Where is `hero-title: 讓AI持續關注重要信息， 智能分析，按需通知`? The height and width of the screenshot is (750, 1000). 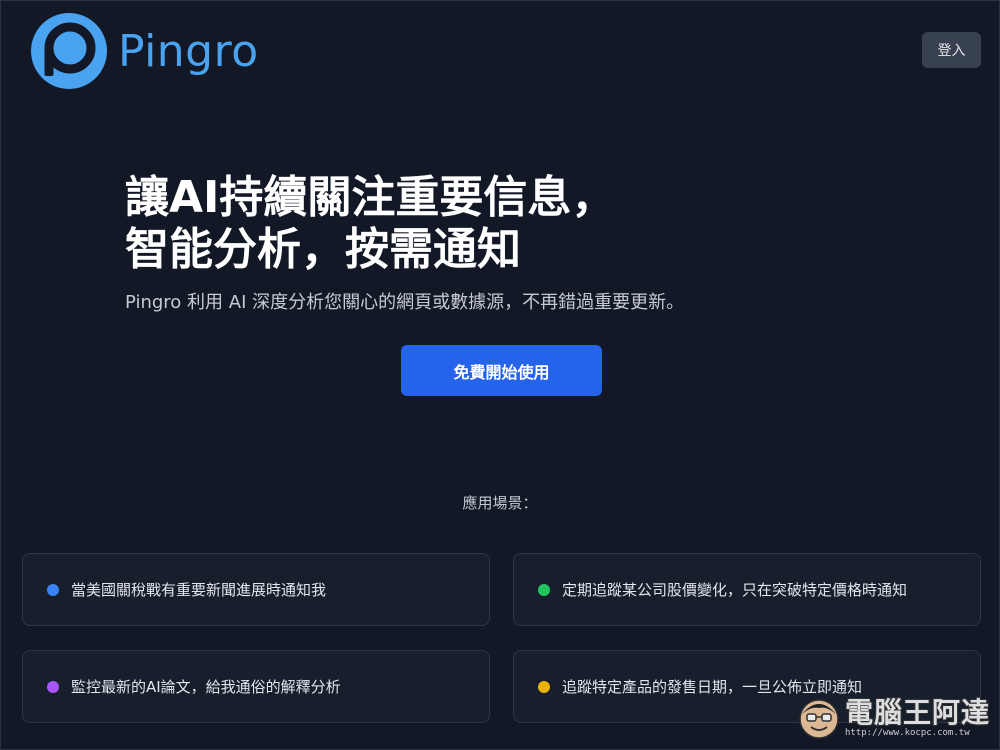
hero-title: 讓AI持續關注重要信息， 智能分析，按需通知 is located at coordinates (475, 224).